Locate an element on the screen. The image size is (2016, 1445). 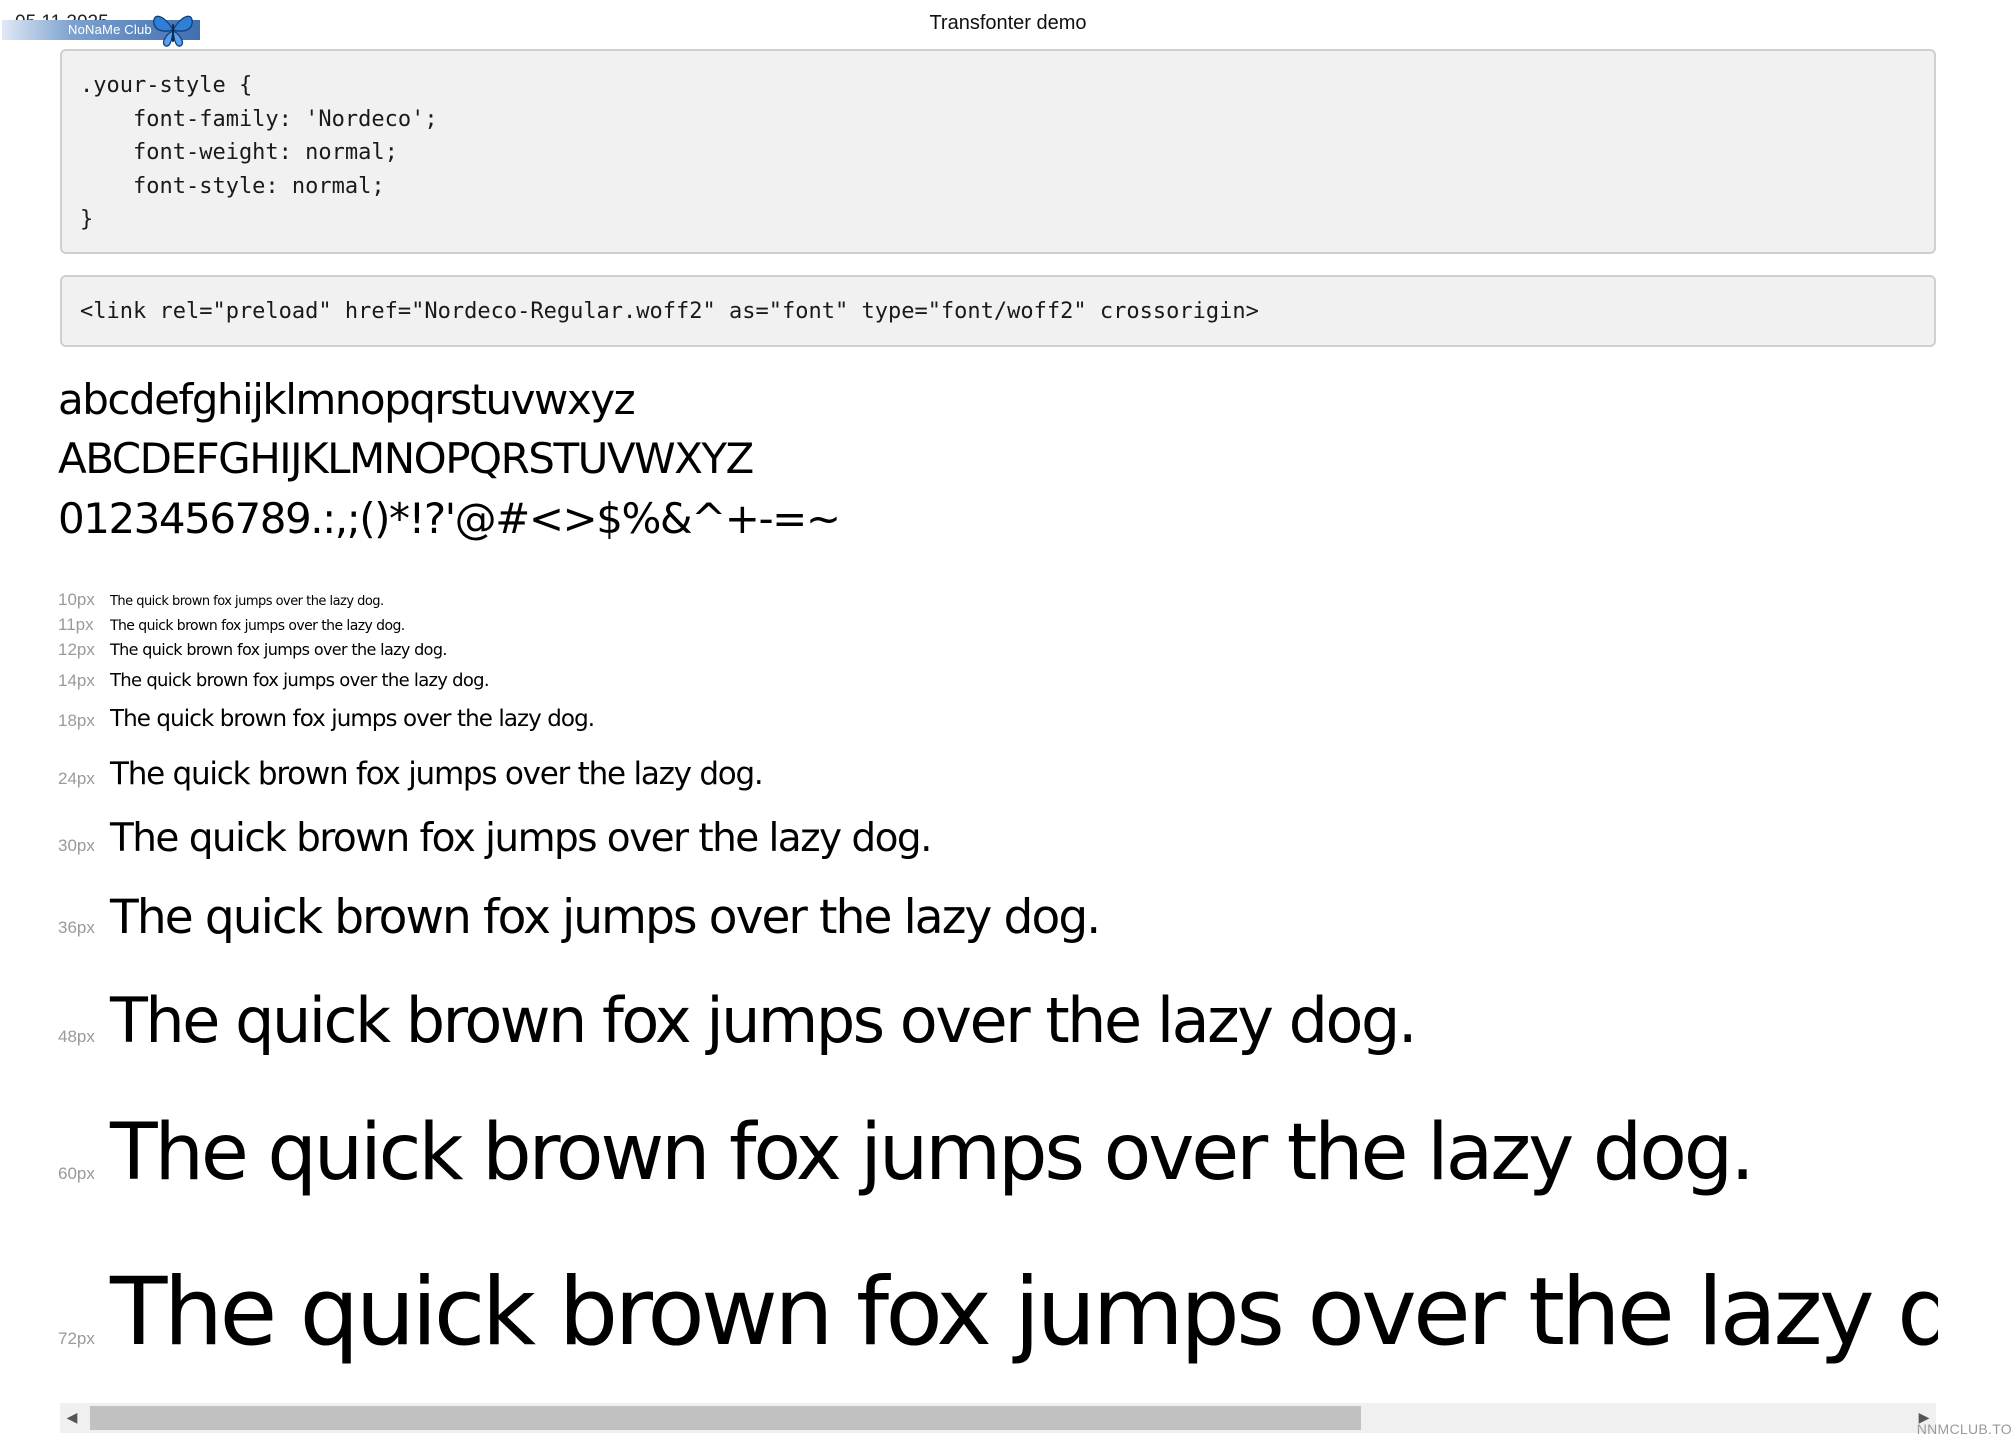
size-label: 14px is located at coordinates (76, 680).